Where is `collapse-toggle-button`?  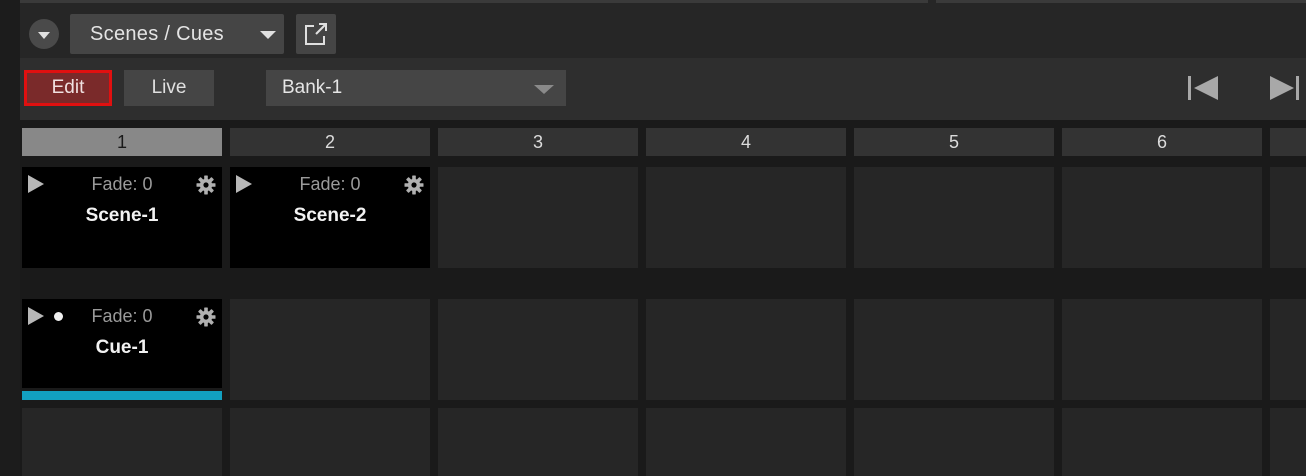 collapse-toggle-button is located at coordinates (44, 34).